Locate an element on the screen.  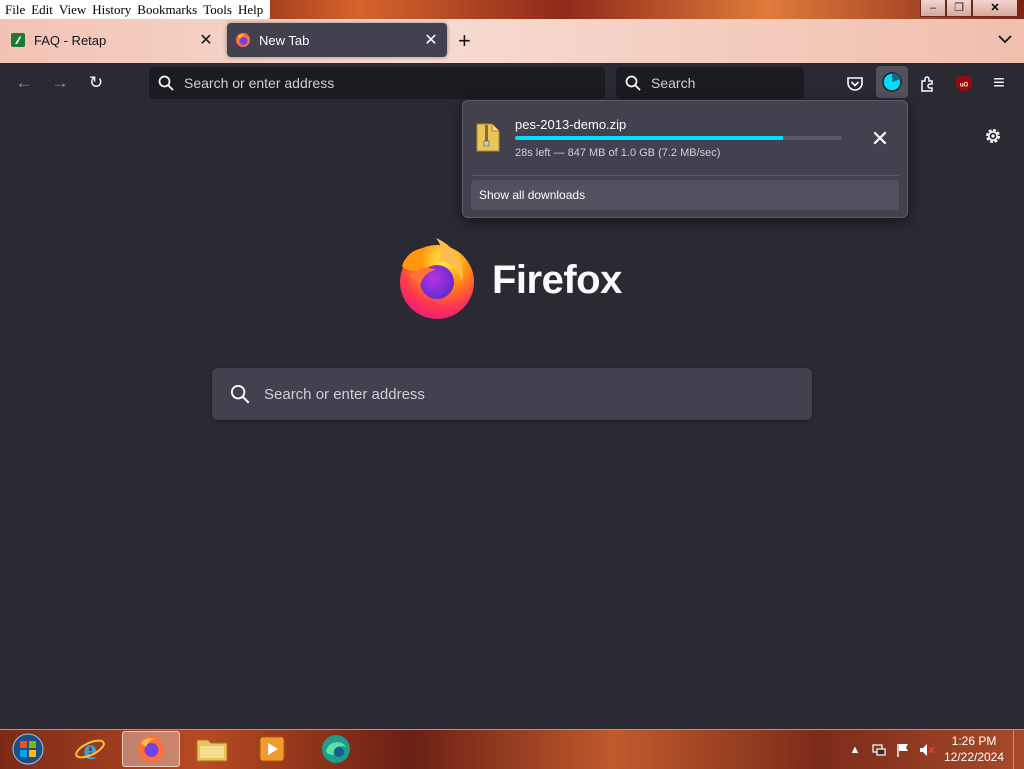
newtab-search-box is located at coordinates (512, 394).